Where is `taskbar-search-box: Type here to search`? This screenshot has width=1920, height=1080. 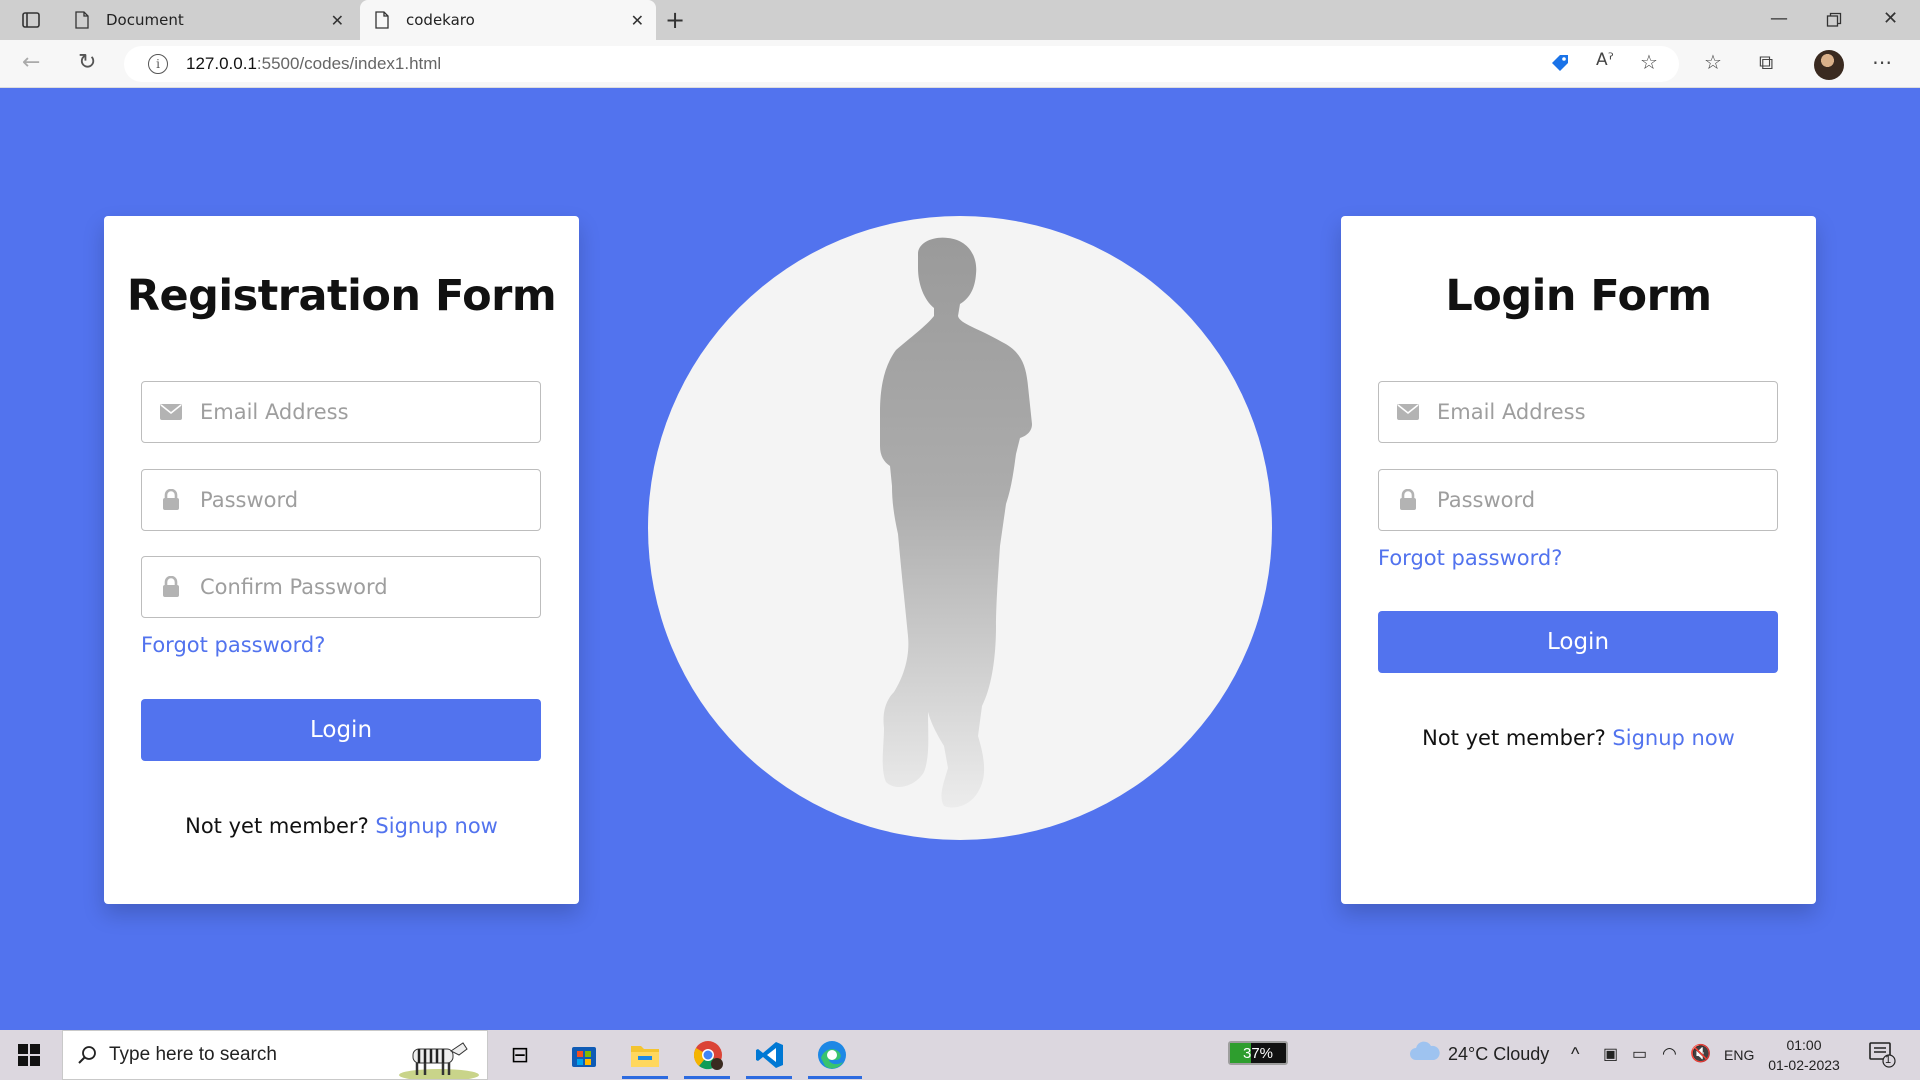
taskbar-search-box: Type here to search is located at coordinates (275, 1055).